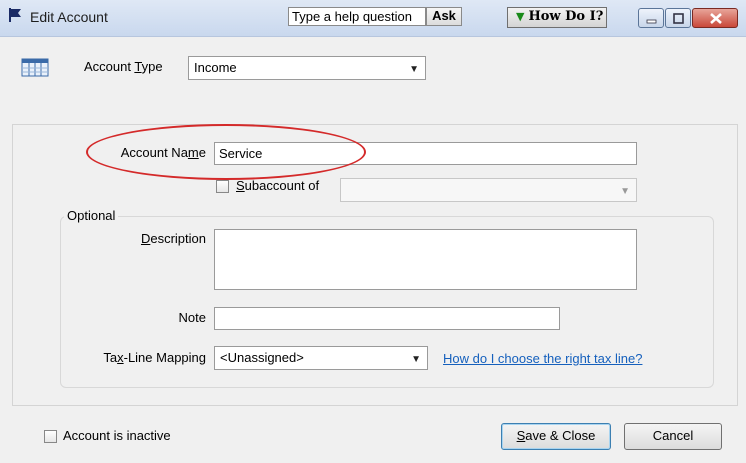 The image size is (746, 463). What do you see at coordinates (262, 357) in the screenshot?
I see `tax-line-value: <Unassigned>` at bounding box center [262, 357].